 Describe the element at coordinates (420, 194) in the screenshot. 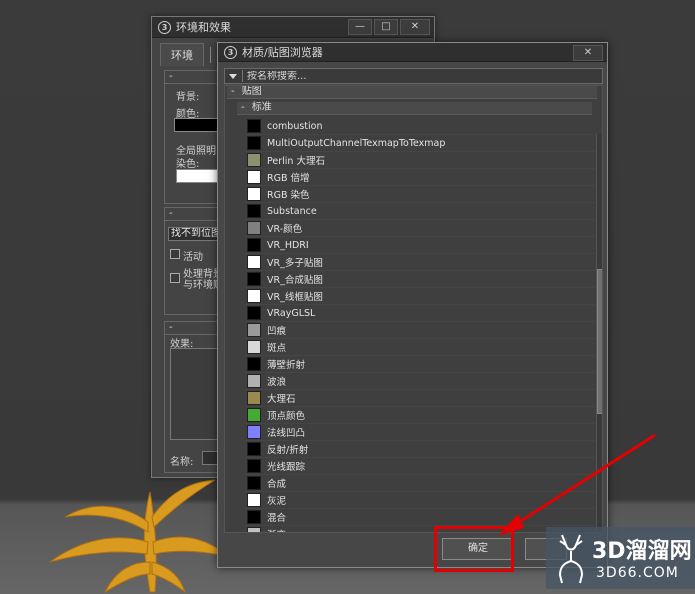

I see `list-item: RGB 染色` at that location.